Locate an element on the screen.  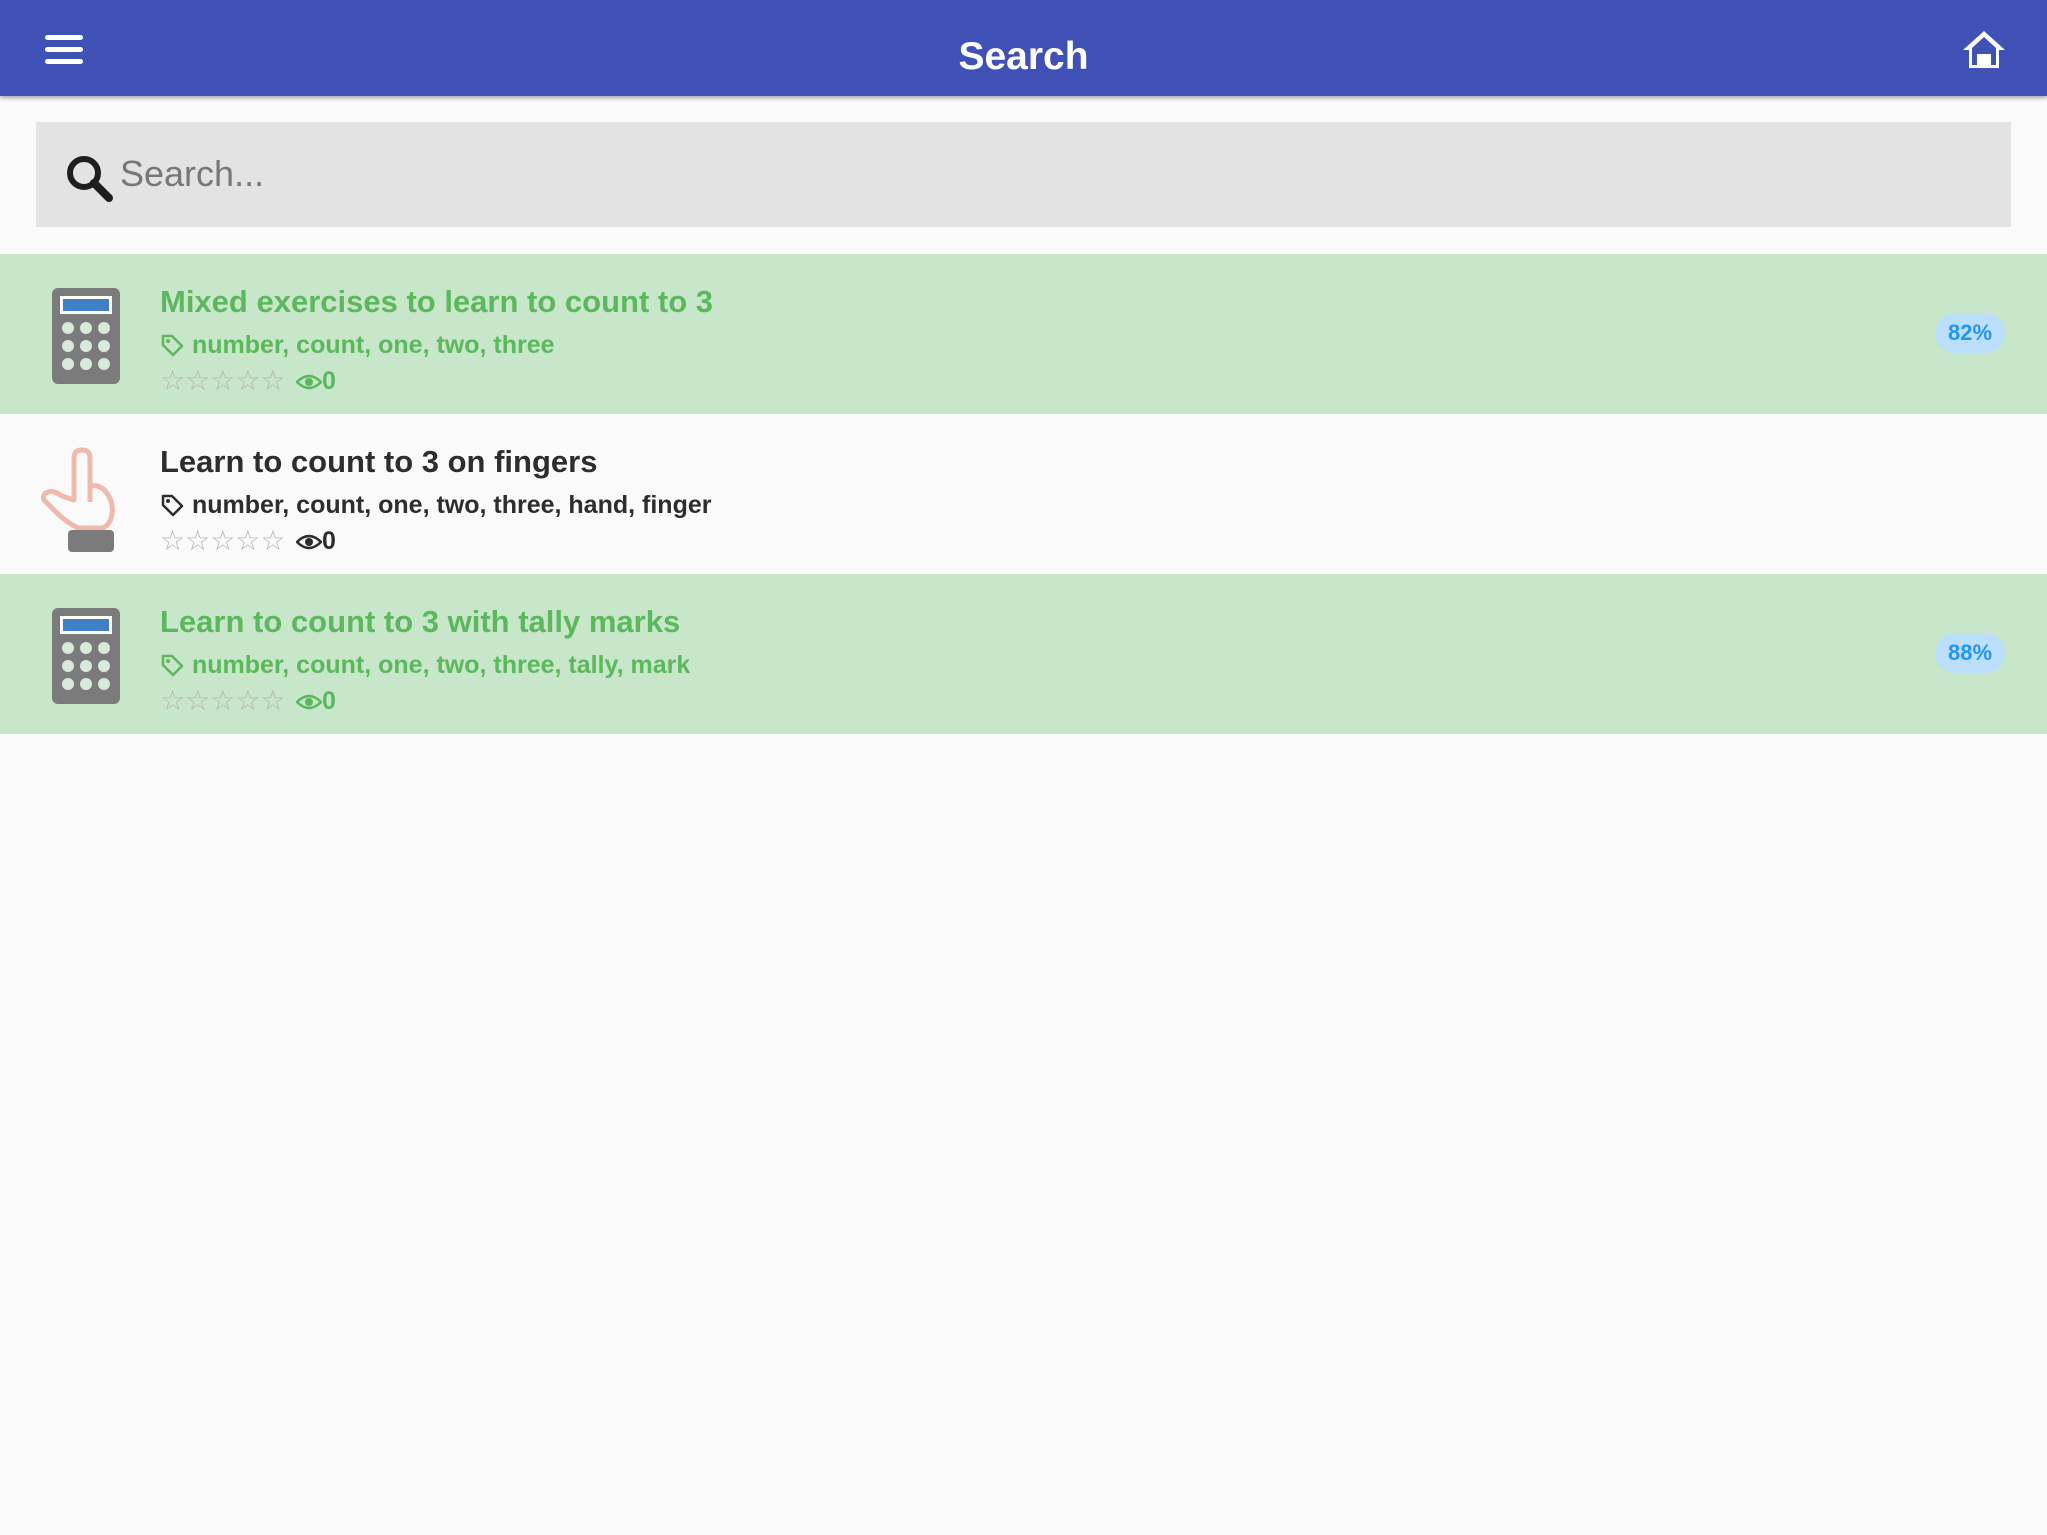
score-badge: 82% is located at coordinates (1970, 333).